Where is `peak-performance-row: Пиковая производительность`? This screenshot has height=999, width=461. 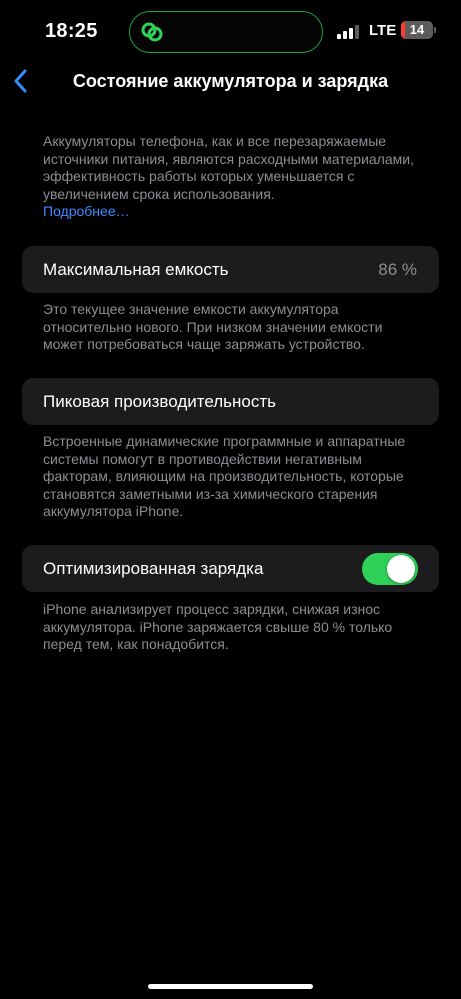
peak-performance-row: Пиковая производительность is located at coordinates (230, 401).